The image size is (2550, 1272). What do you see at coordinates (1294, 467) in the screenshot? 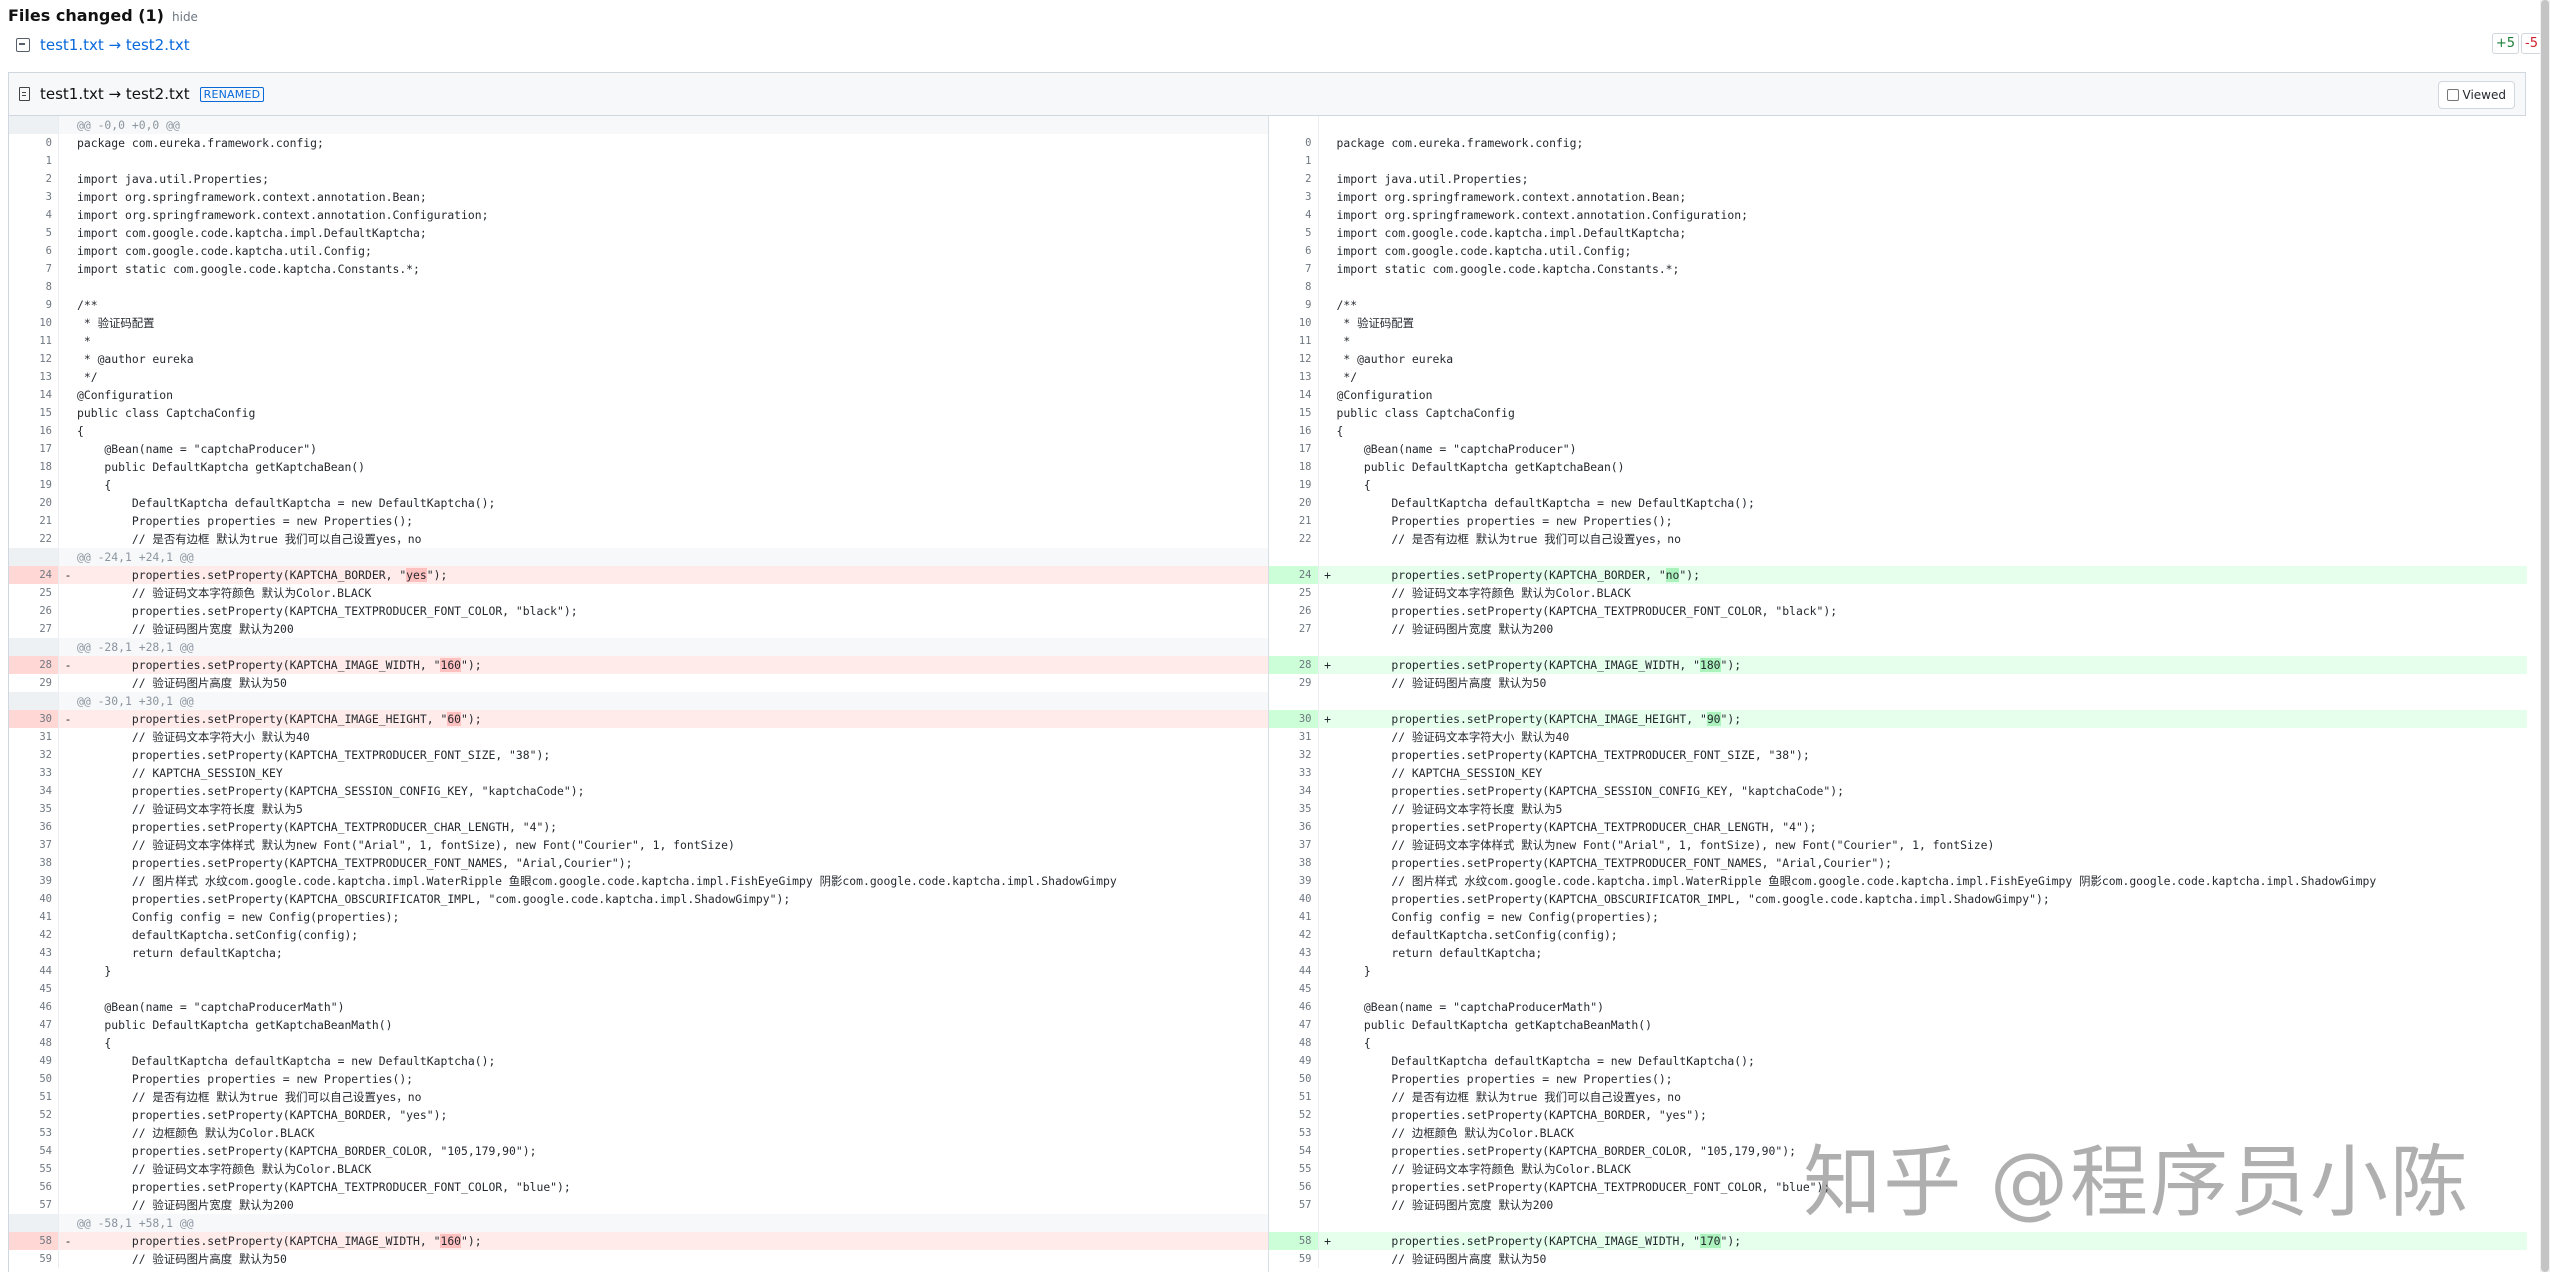
I see `line-number: 18` at bounding box center [1294, 467].